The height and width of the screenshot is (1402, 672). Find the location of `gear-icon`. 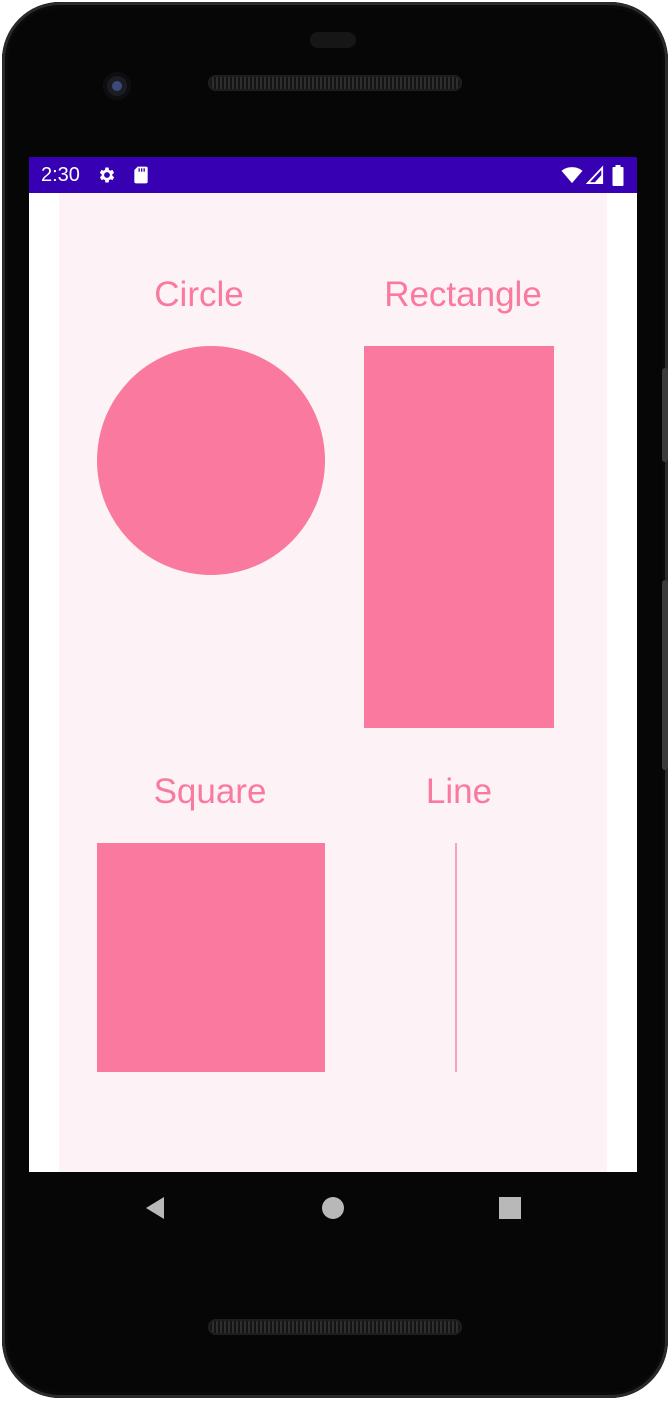

gear-icon is located at coordinates (107, 175).